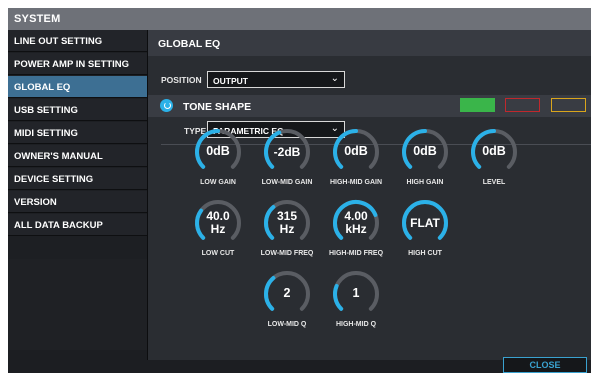 This screenshot has width=591, height=373. I want to click on low-cut-knob: 40.0 Hz, so click(218, 223).